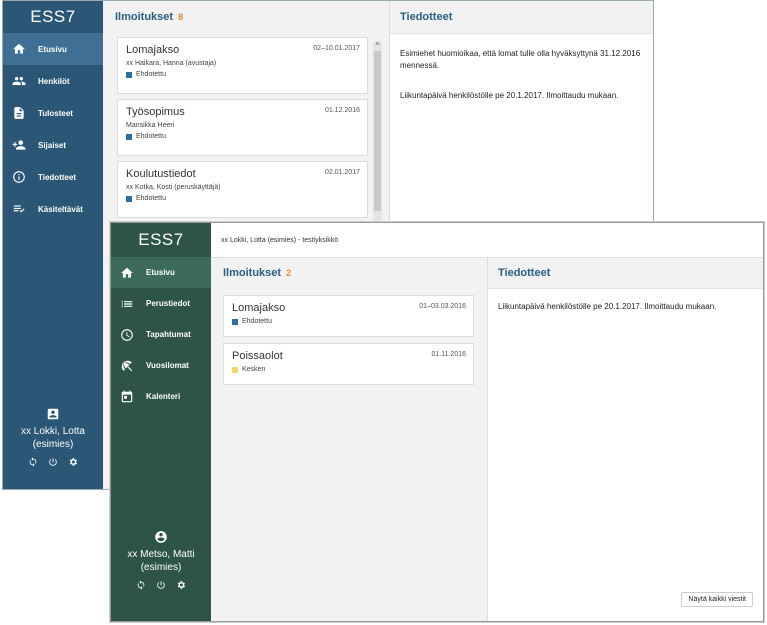  What do you see at coordinates (257, 356) in the screenshot?
I see `card-title: Poissaolot` at bounding box center [257, 356].